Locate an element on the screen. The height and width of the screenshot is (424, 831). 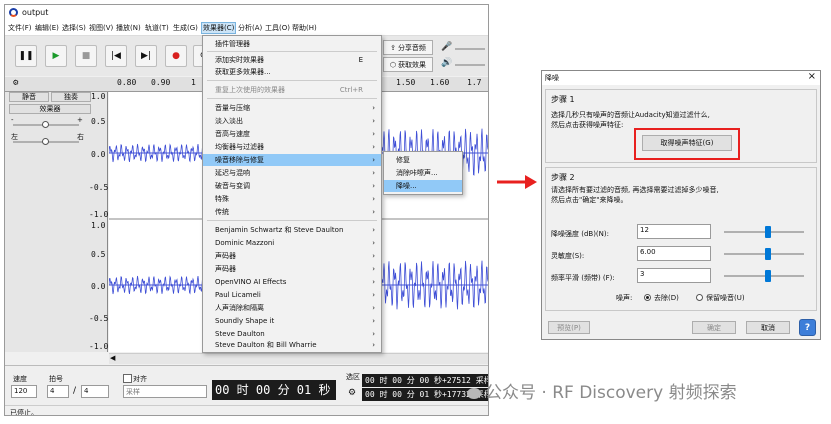
amp-label: -1.0 is located at coordinates (99, 346).